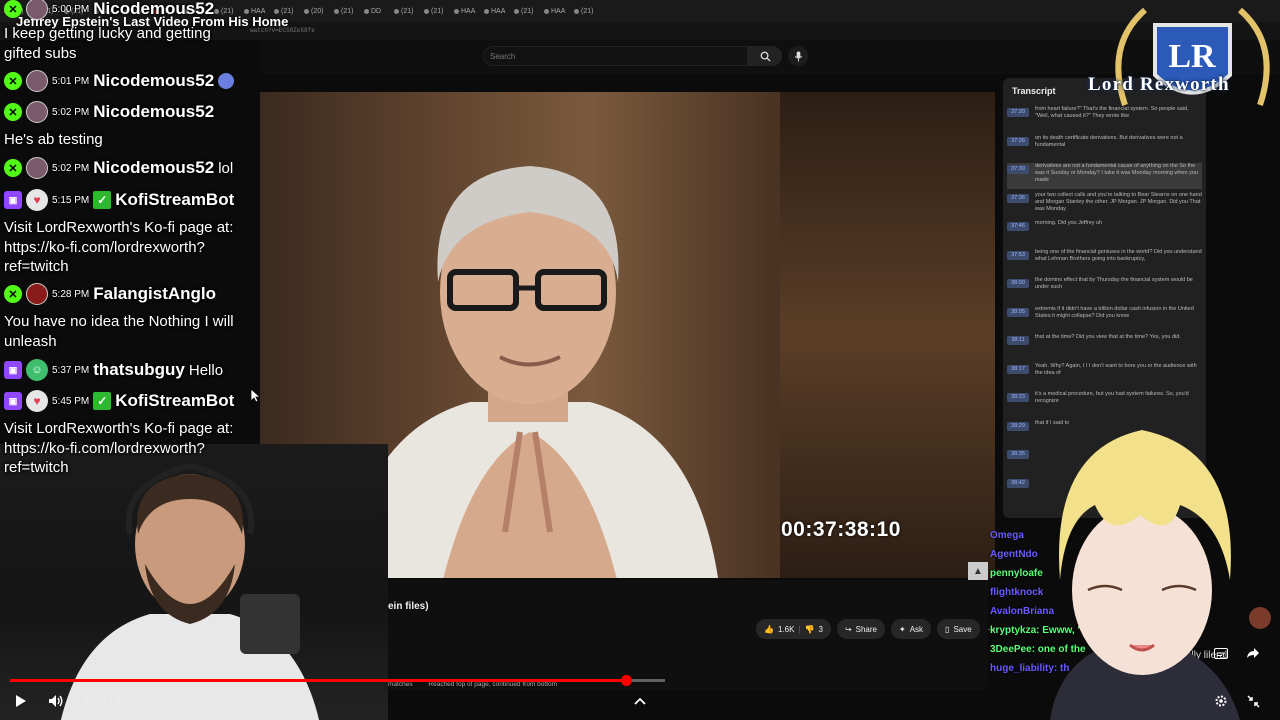 This screenshot has width=1280, height=720. Describe the element at coordinates (337, 680) in the screenshot. I see `seek-bar` at that location.